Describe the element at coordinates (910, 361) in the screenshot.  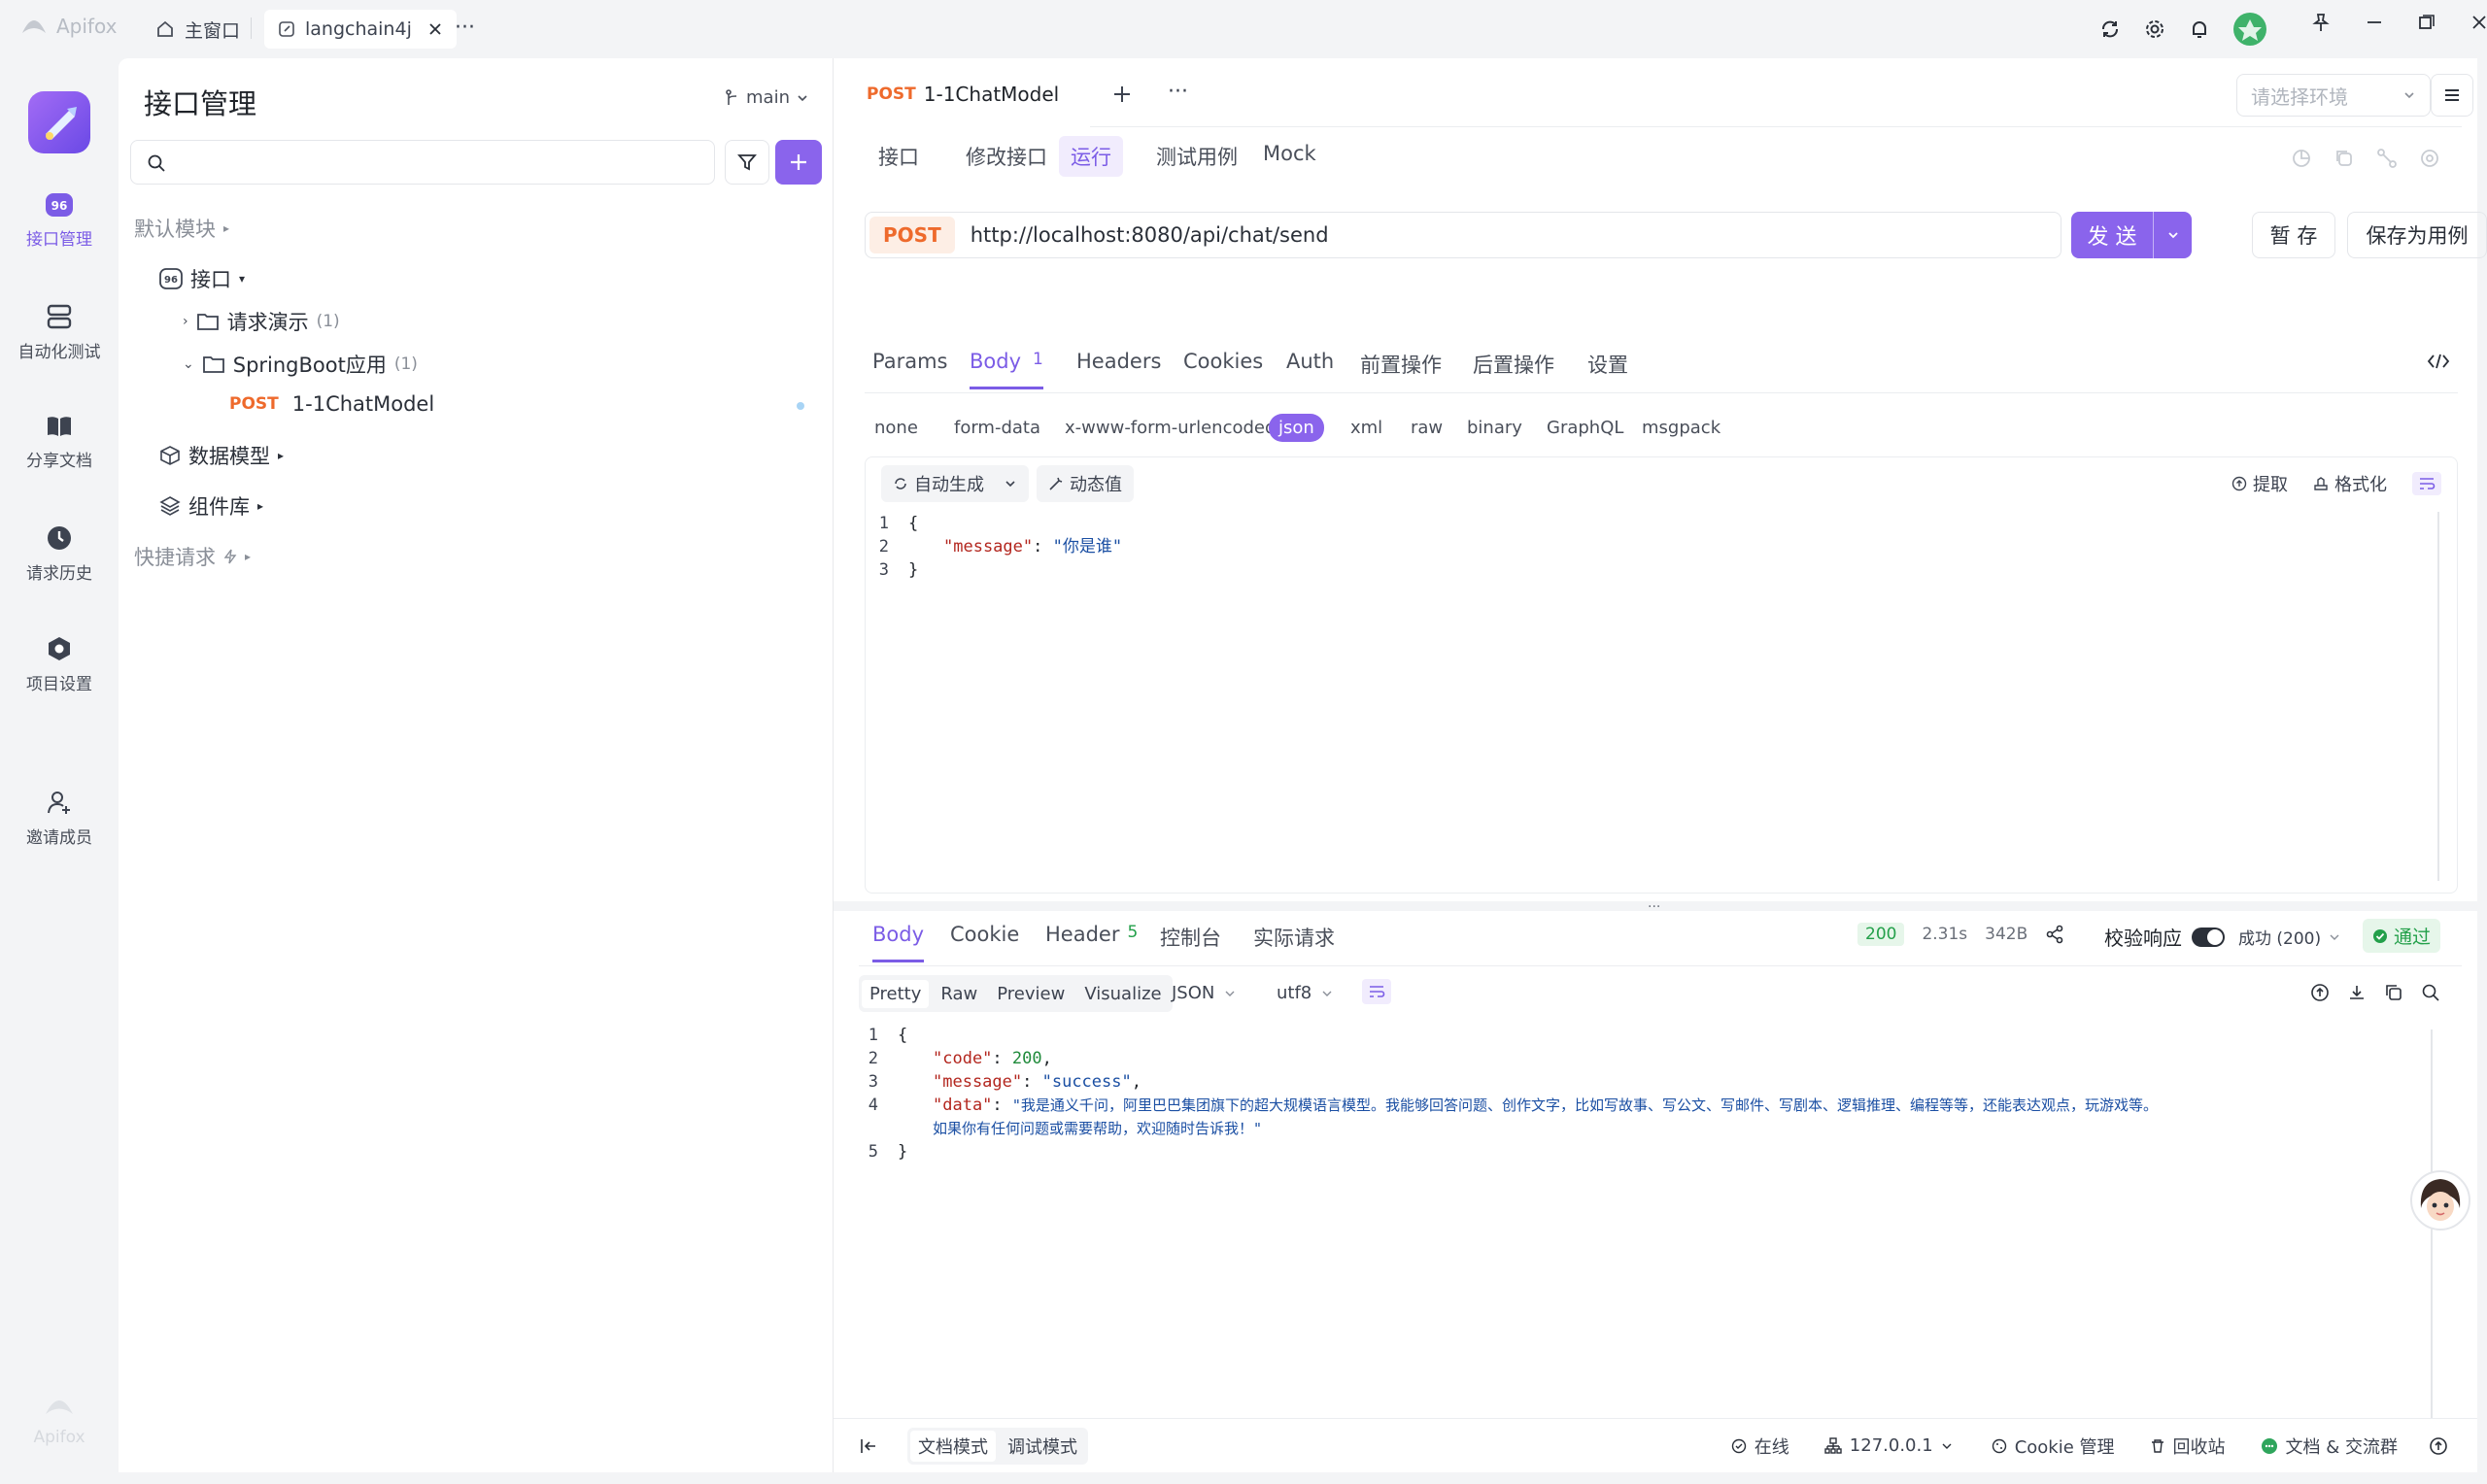
I see `tab-params: Params` at that location.